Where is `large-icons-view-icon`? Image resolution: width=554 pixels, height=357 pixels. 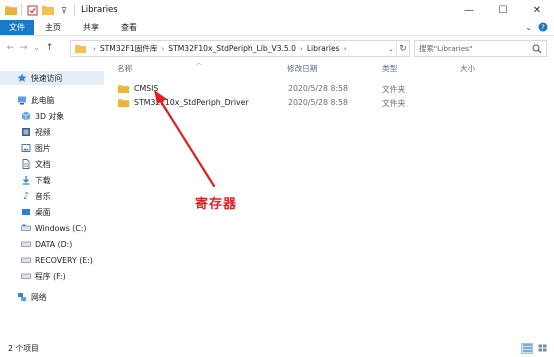 large-icons-view-icon is located at coordinates (542, 348).